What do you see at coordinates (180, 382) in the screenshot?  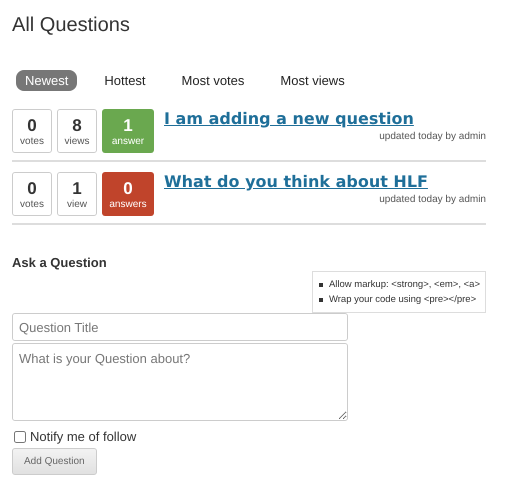 I see `body-field: What is your Question about?` at bounding box center [180, 382].